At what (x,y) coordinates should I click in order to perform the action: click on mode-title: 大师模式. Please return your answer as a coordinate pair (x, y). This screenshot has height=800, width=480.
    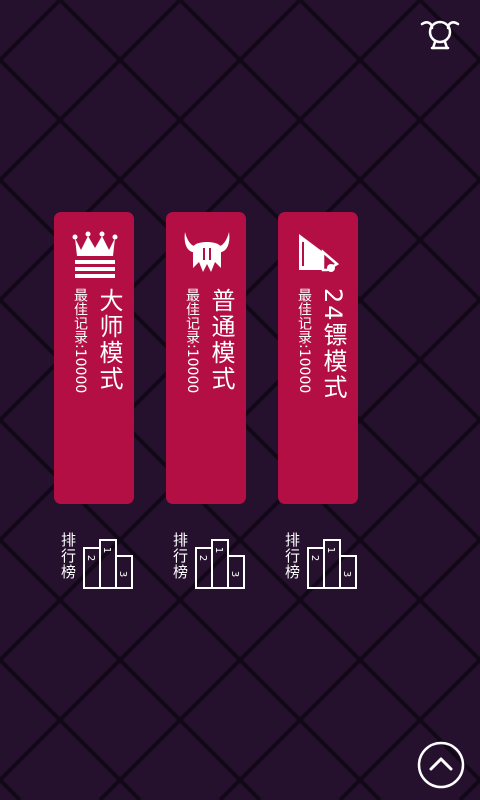
    Looking at the image, I should click on (109, 340).